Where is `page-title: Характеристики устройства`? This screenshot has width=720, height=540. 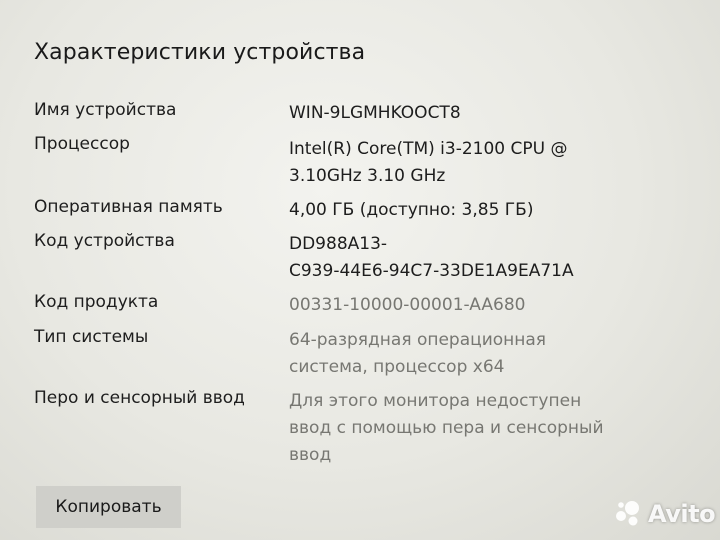 page-title: Характеристики устройства is located at coordinates (200, 52).